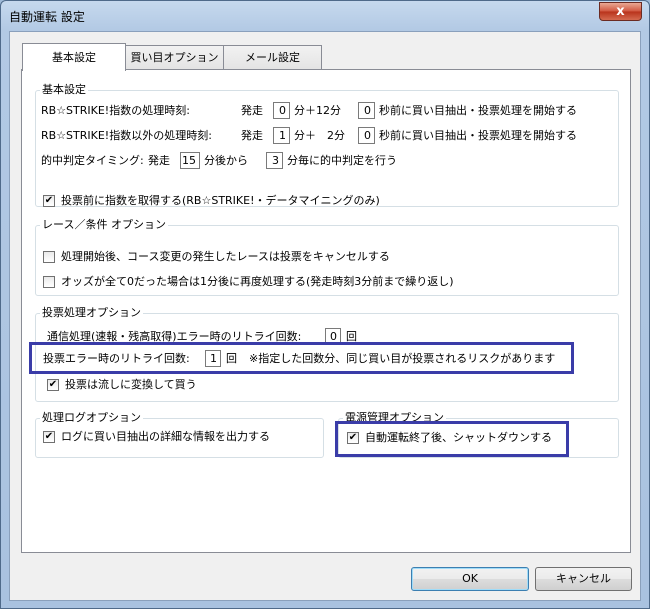  I want to click on tab-bet-options: 買い目オプション, so click(174, 57).